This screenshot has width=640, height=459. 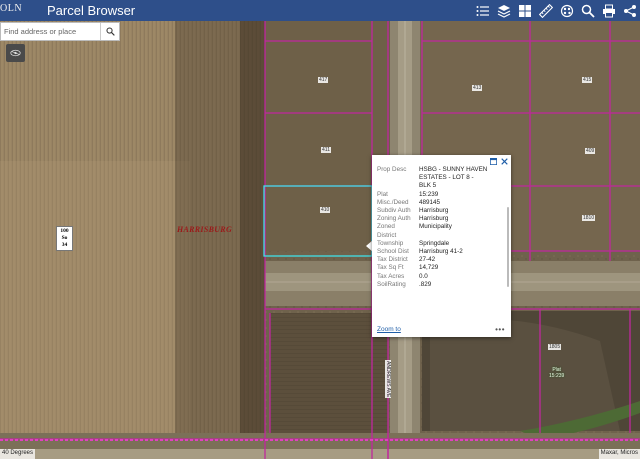 What do you see at coordinates (425, 284) in the screenshot?
I see `attribute-value: .829` at bounding box center [425, 284].